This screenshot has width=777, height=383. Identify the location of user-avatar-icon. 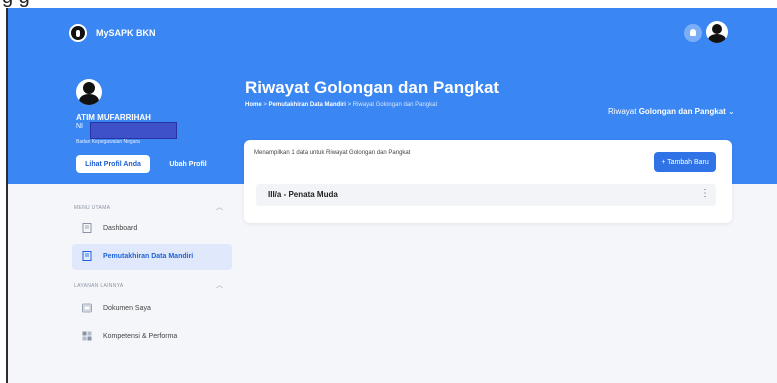
(717, 32).